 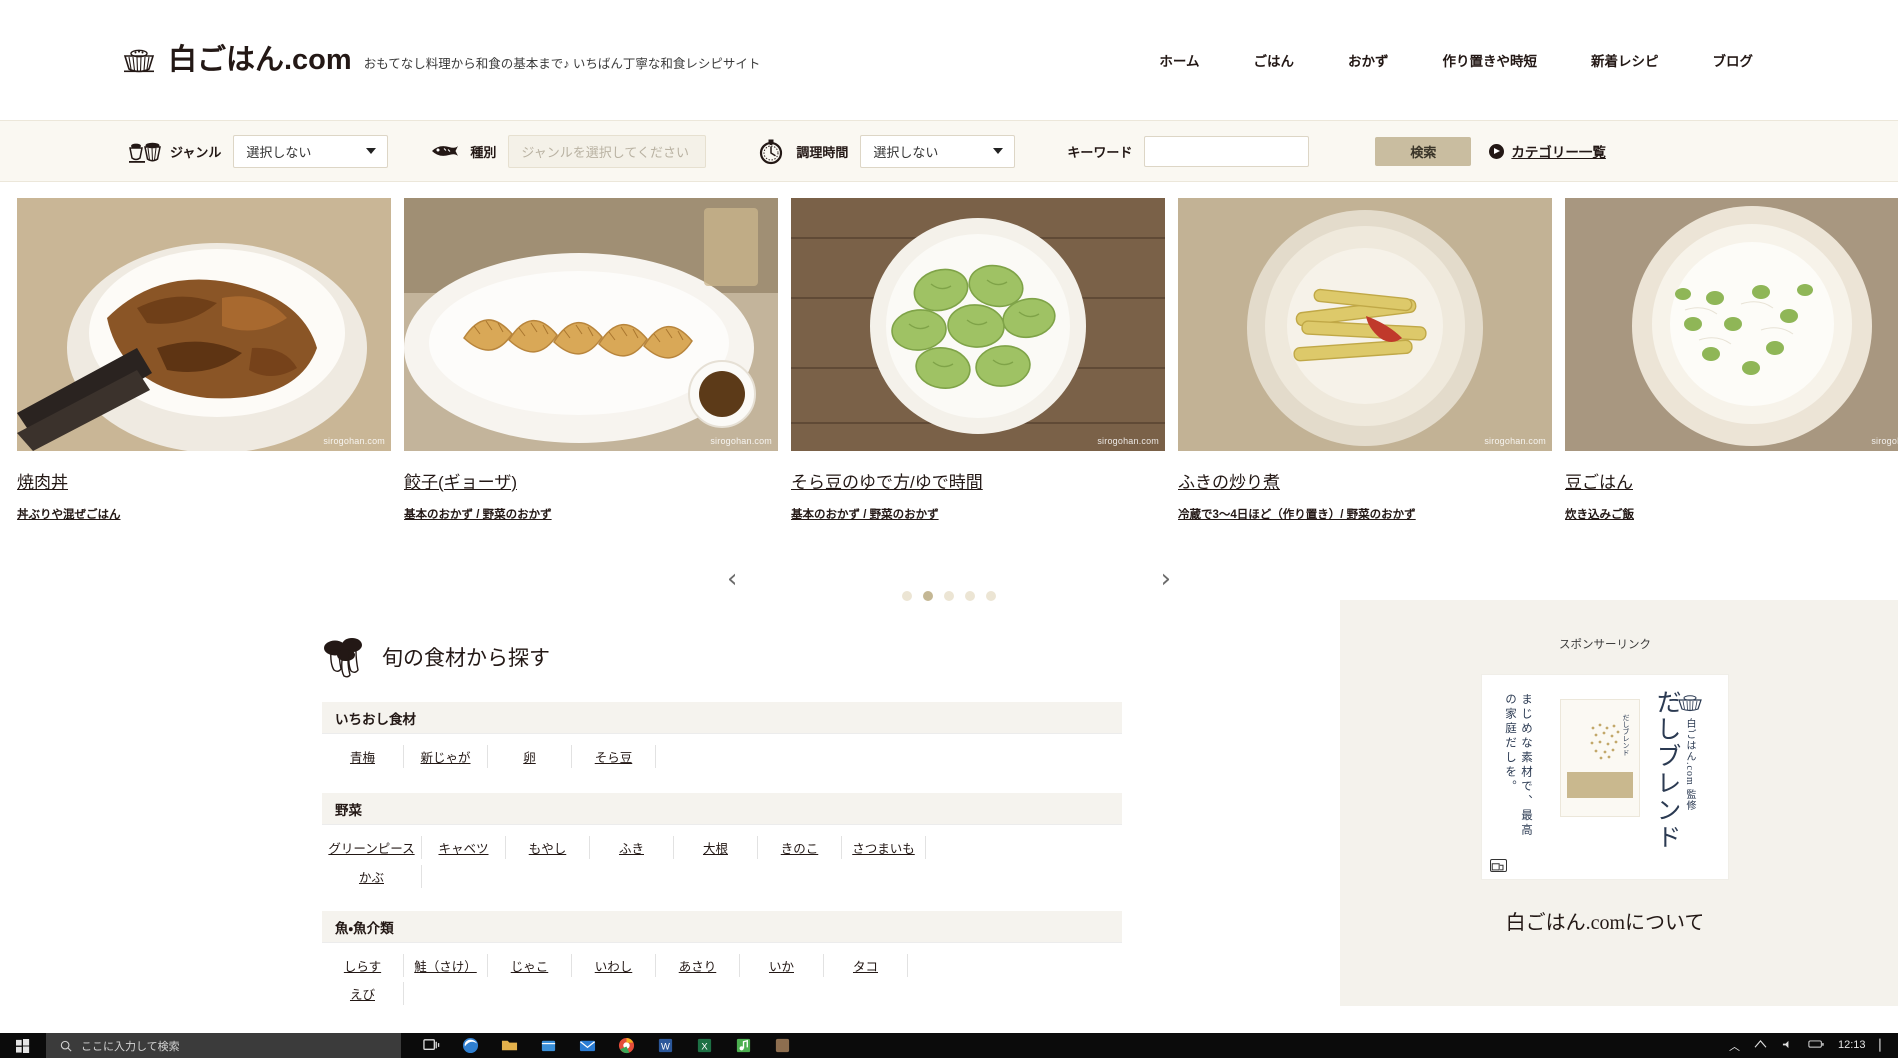 What do you see at coordinates (626, 1045) in the screenshot?
I see `chrome-icon` at bounding box center [626, 1045].